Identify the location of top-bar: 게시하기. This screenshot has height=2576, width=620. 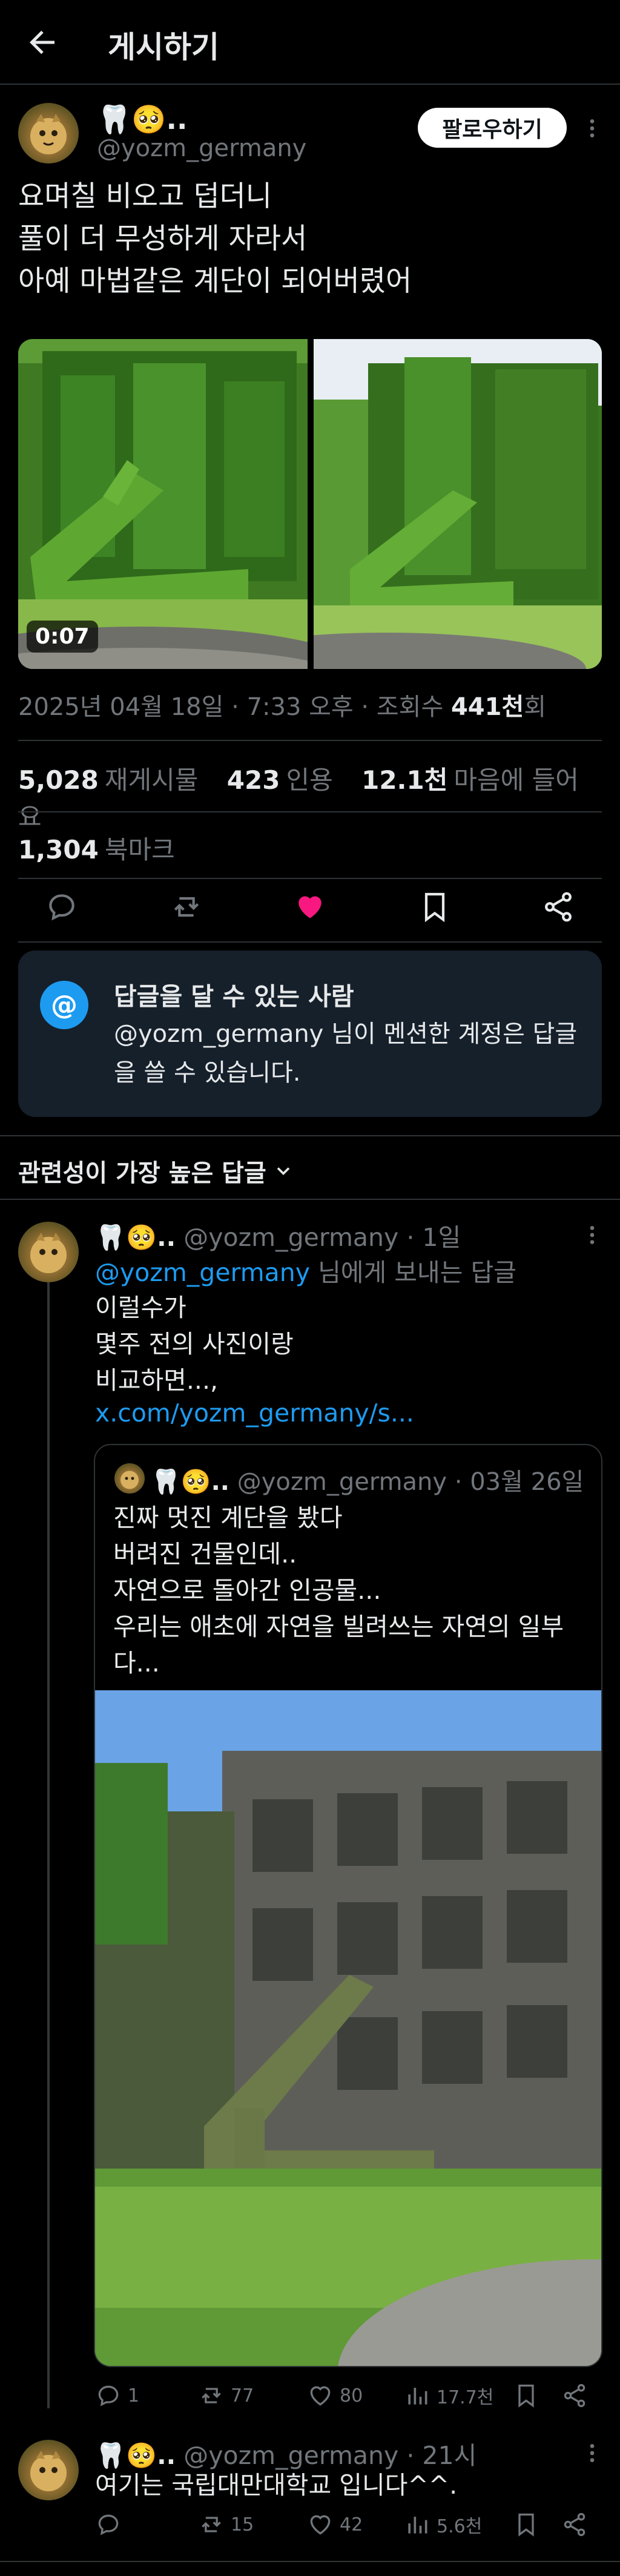
(310, 42).